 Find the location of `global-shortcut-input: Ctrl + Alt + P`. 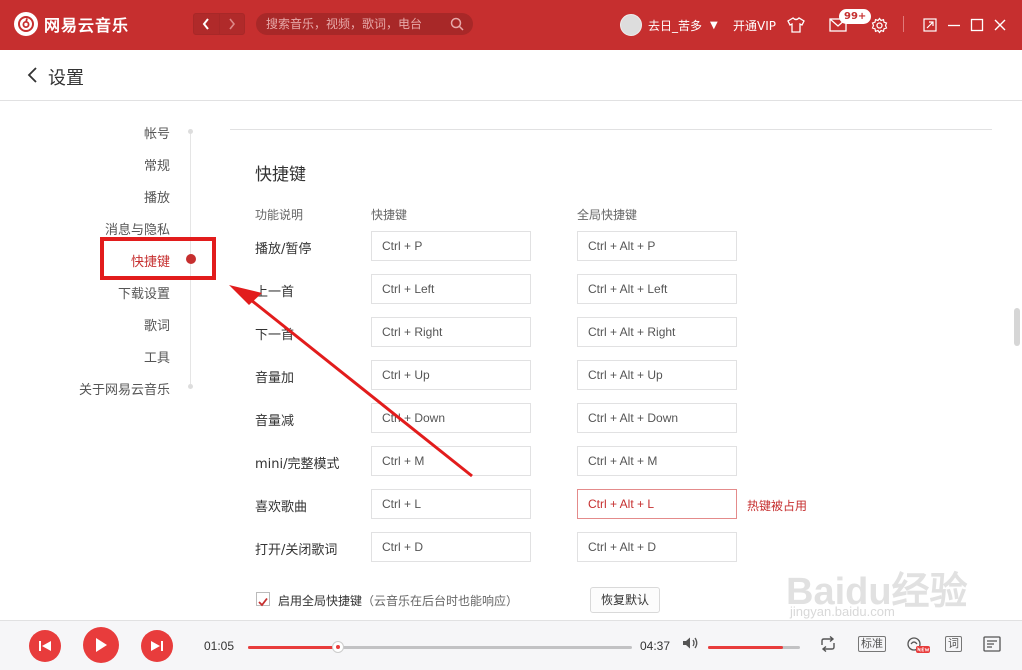

global-shortcut-input: Ctrl + Alt + P is located at coordinates (657, 246).